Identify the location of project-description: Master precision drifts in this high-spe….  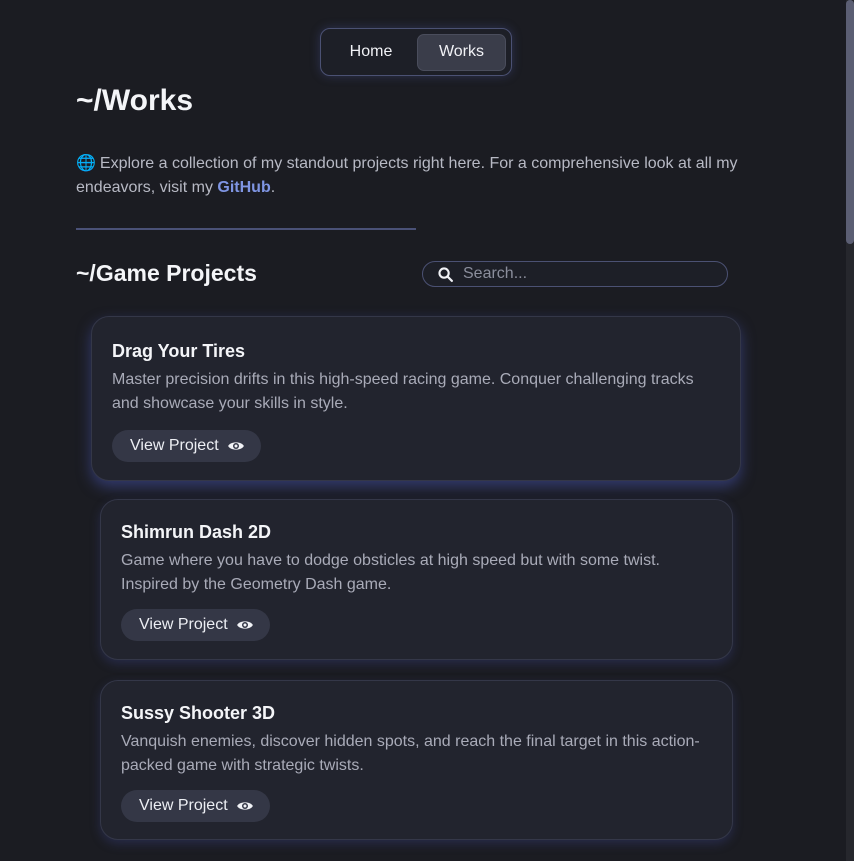
(403, 391).